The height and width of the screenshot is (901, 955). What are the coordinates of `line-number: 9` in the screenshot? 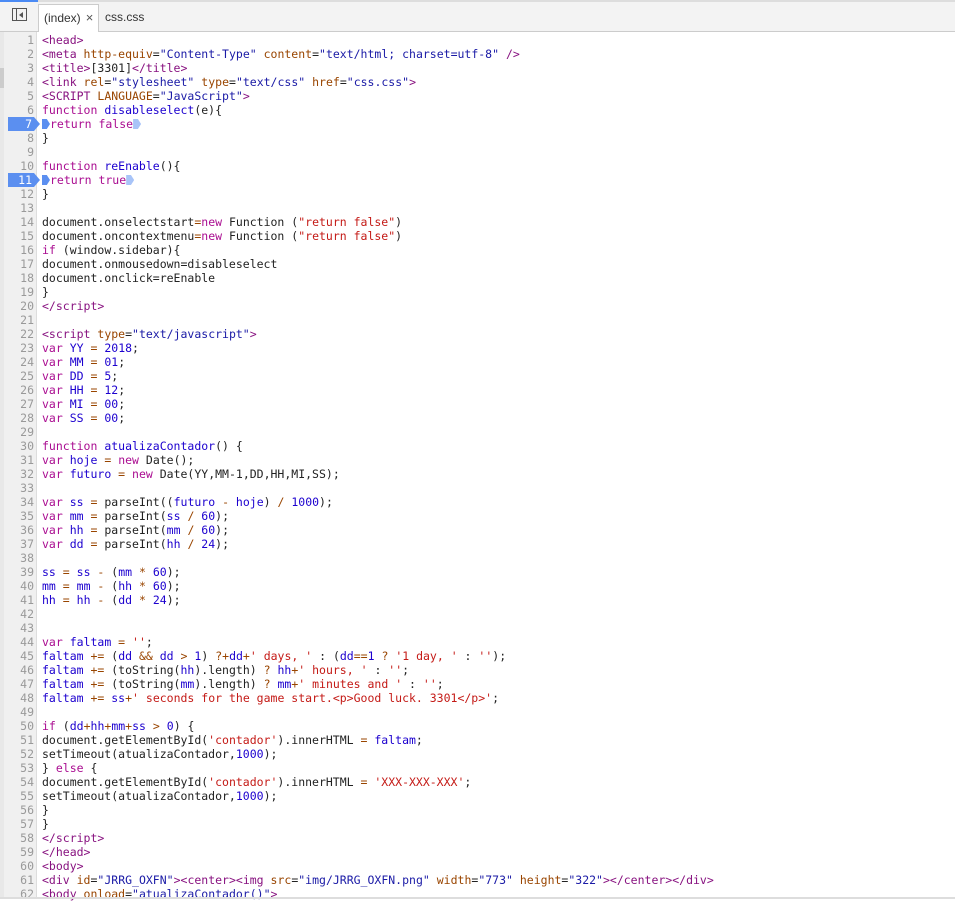 It's located at (19, 152).